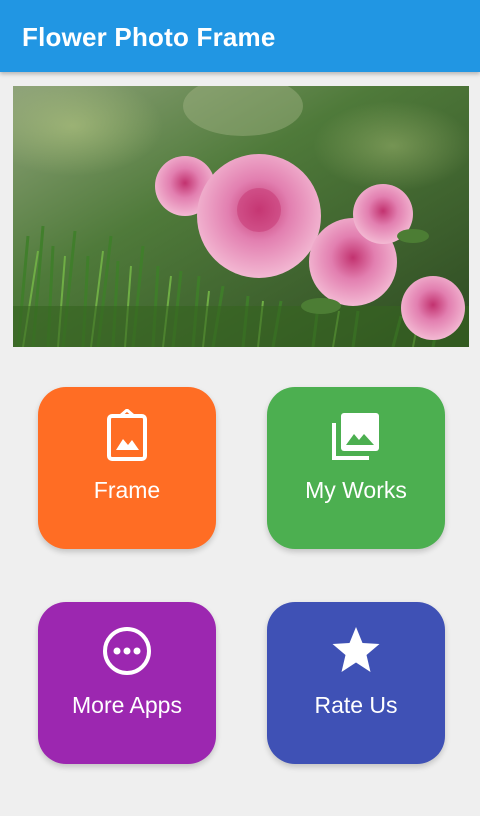 This screenshot has width=480, height=816. What do you see at coordinates (356, 436) in the screenshot?
I see `photo-library-icon` at bounding box center [356, 436].